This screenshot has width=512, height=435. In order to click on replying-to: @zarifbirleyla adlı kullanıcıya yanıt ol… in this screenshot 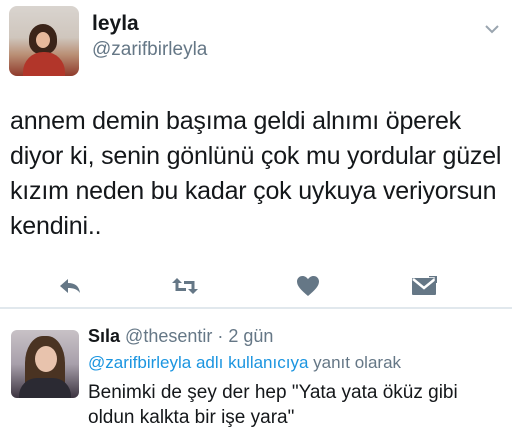, I will do `click(244, 363)`.